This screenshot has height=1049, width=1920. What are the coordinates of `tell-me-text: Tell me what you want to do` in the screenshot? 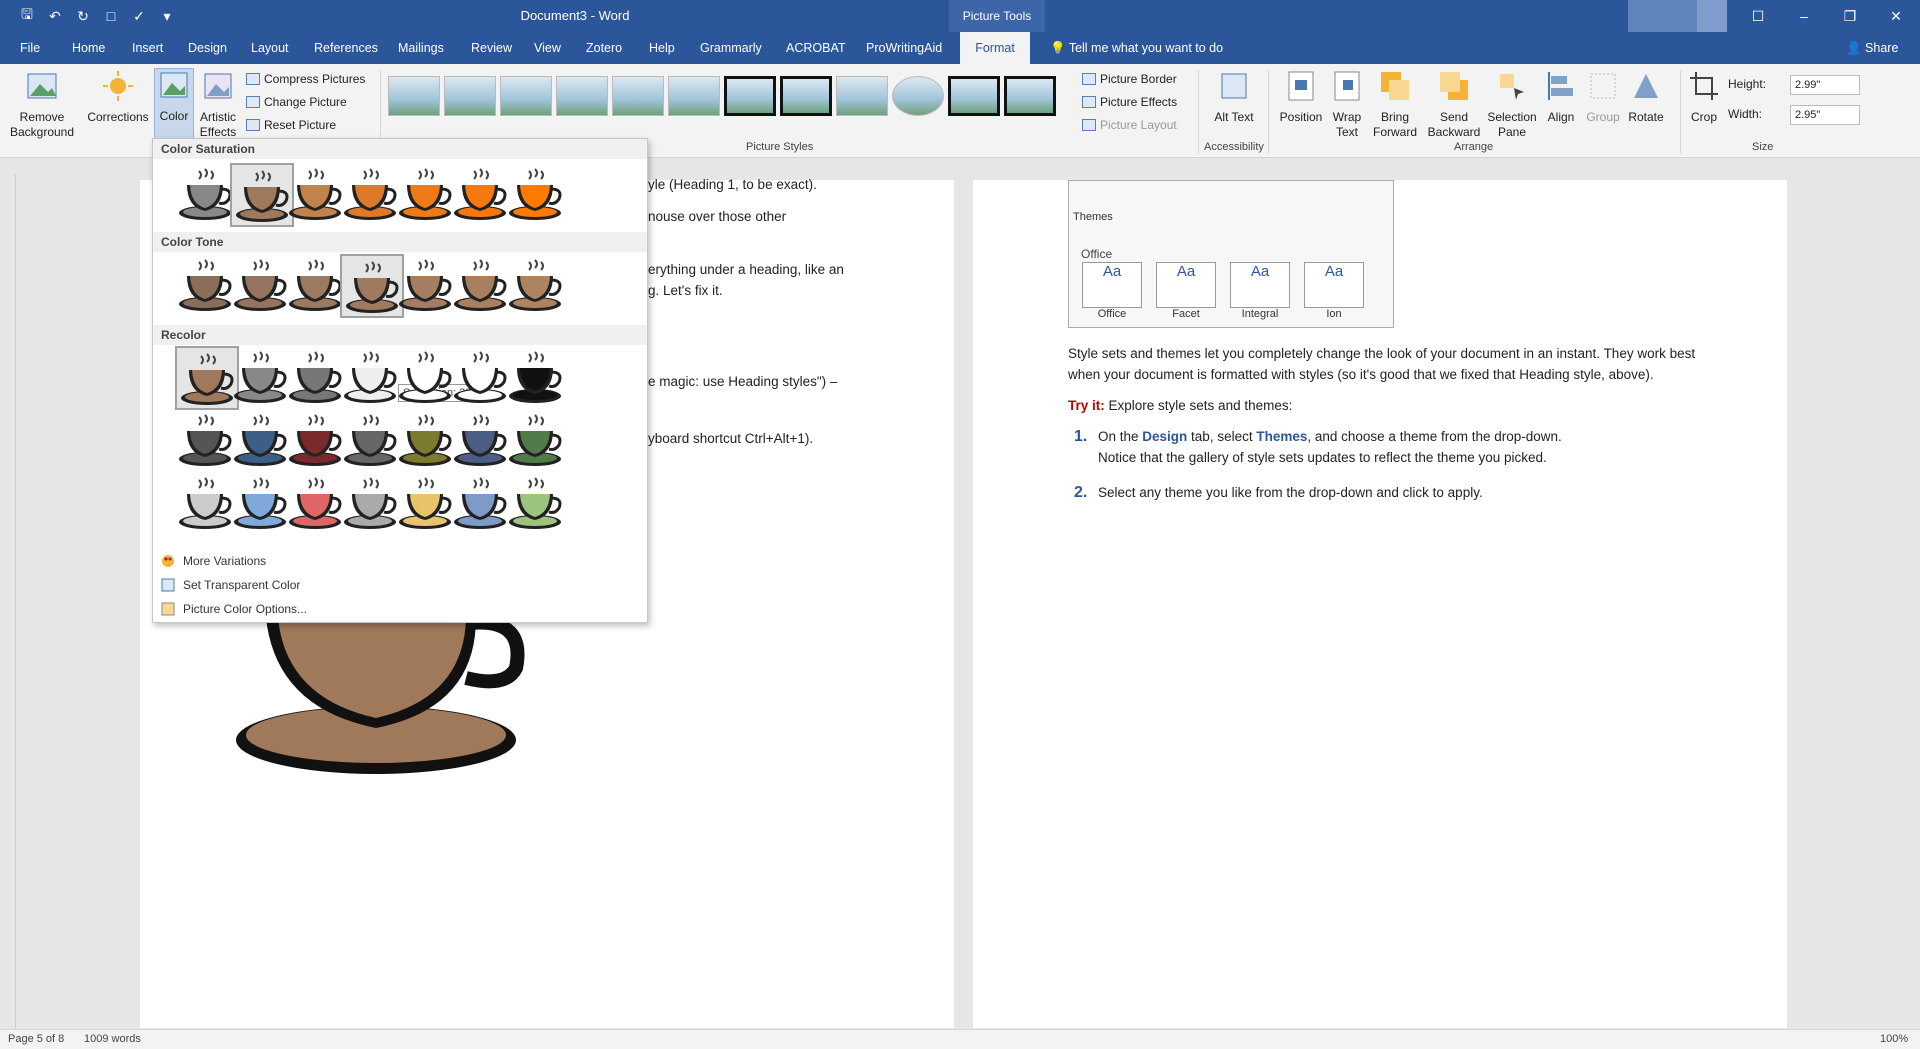 It's located at (1146, 48).